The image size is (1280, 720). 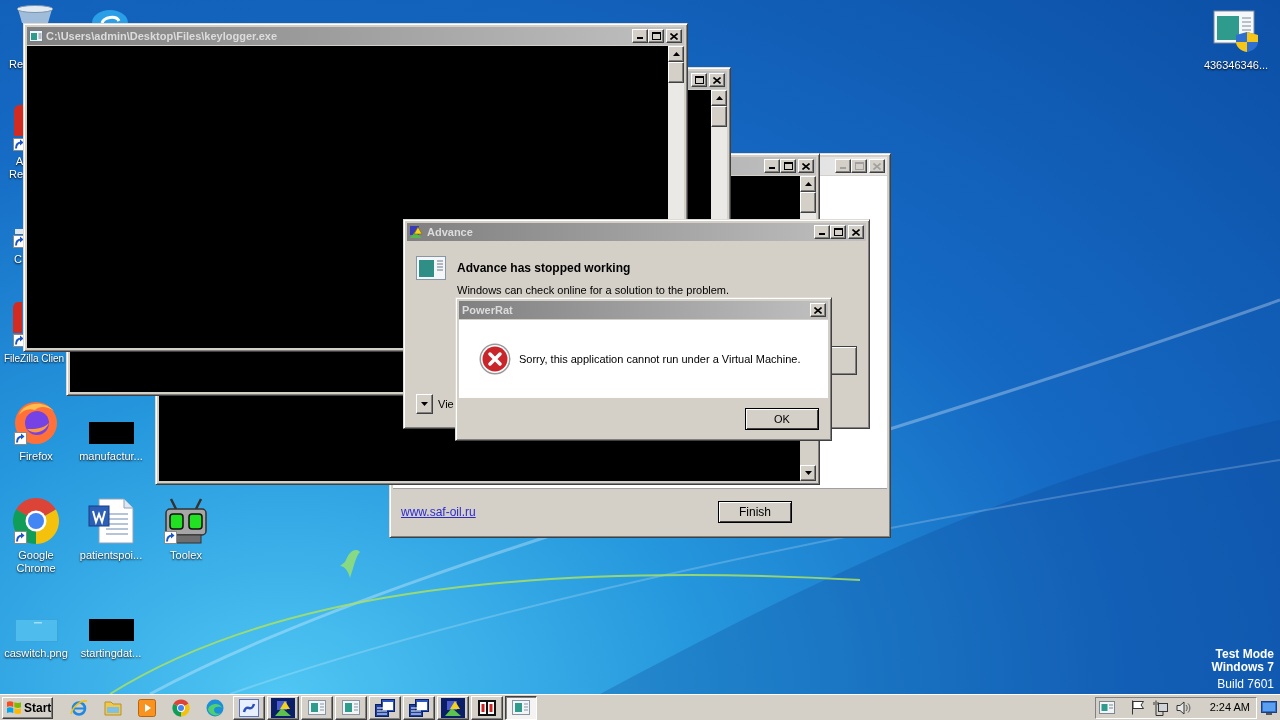 I want to click on start-button: Start, so click(x=27, y=707).